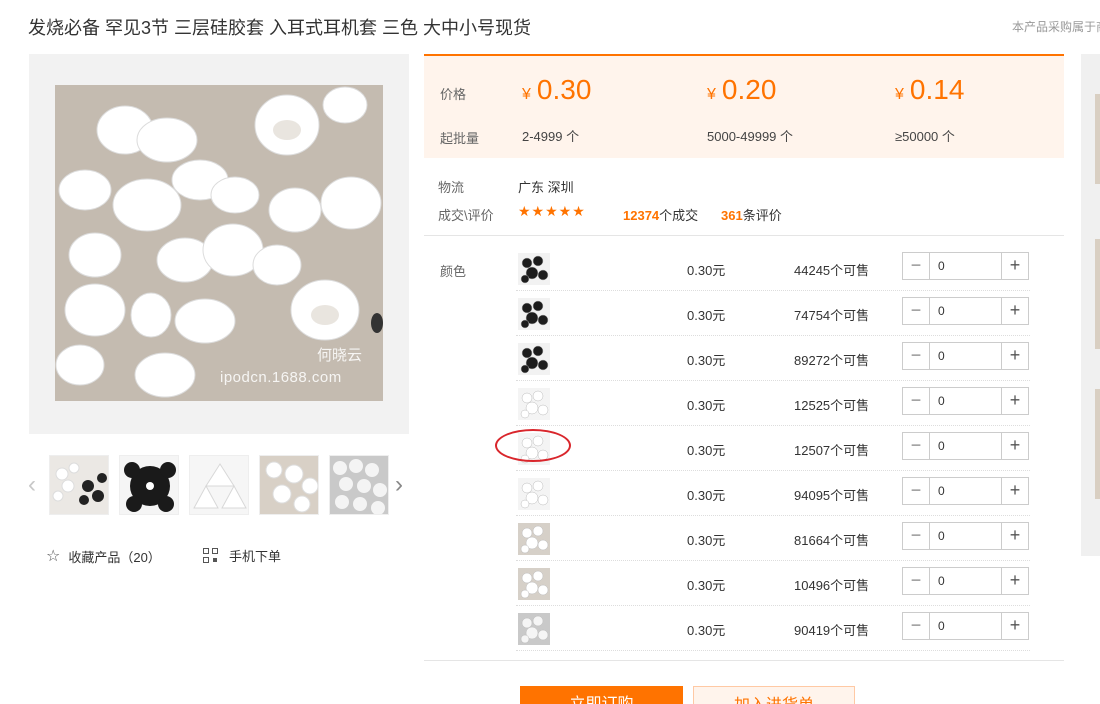 The width and height of the screenshot is (1100, 704). What do you see at coordinates (466, 215) in the screenshot?
I see `deals-label: 成交\评价` at bounding box center [466, 215].